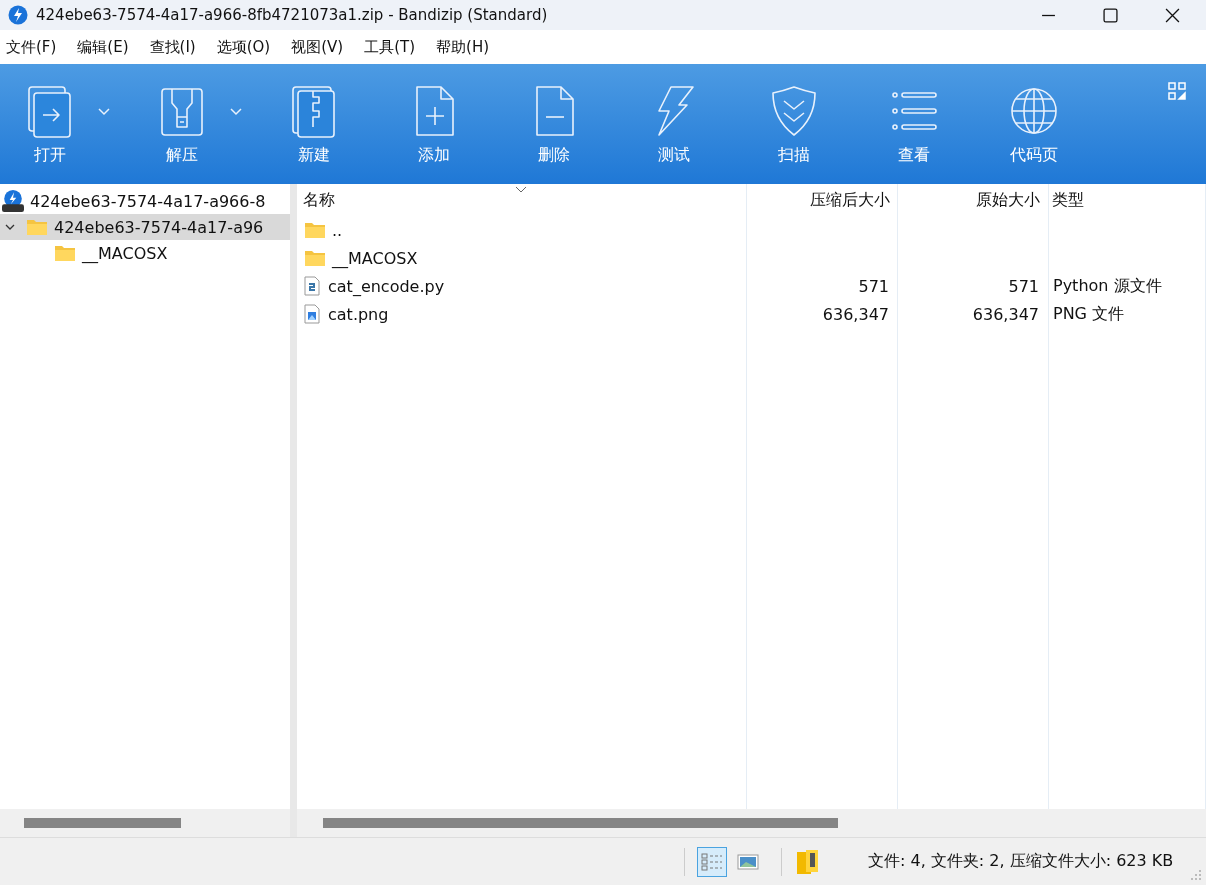 The image size is (1206, 885). What do you see at coordinates (292, 15) in the screenshot?
I see `window-title: 424ebe63-7574-4a17-a966-8fb4721073a1.zip - Bandizip (Standard)` at bounding box center [292, 15].